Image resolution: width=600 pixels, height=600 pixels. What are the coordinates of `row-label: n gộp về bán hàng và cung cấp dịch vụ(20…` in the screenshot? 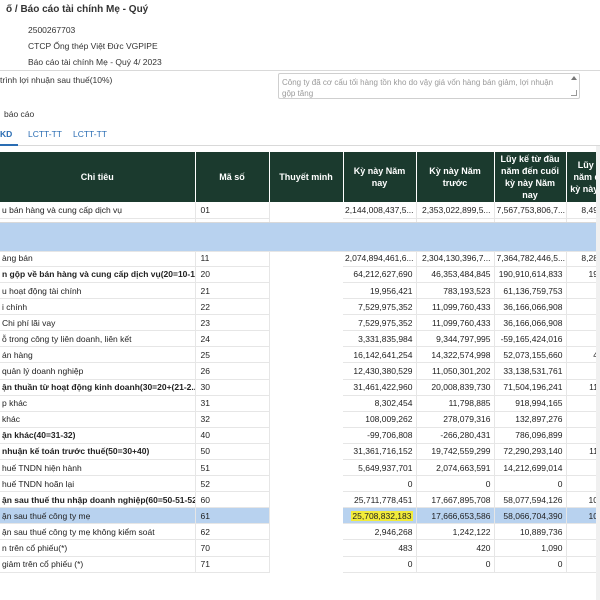 It's located at (98, 274).